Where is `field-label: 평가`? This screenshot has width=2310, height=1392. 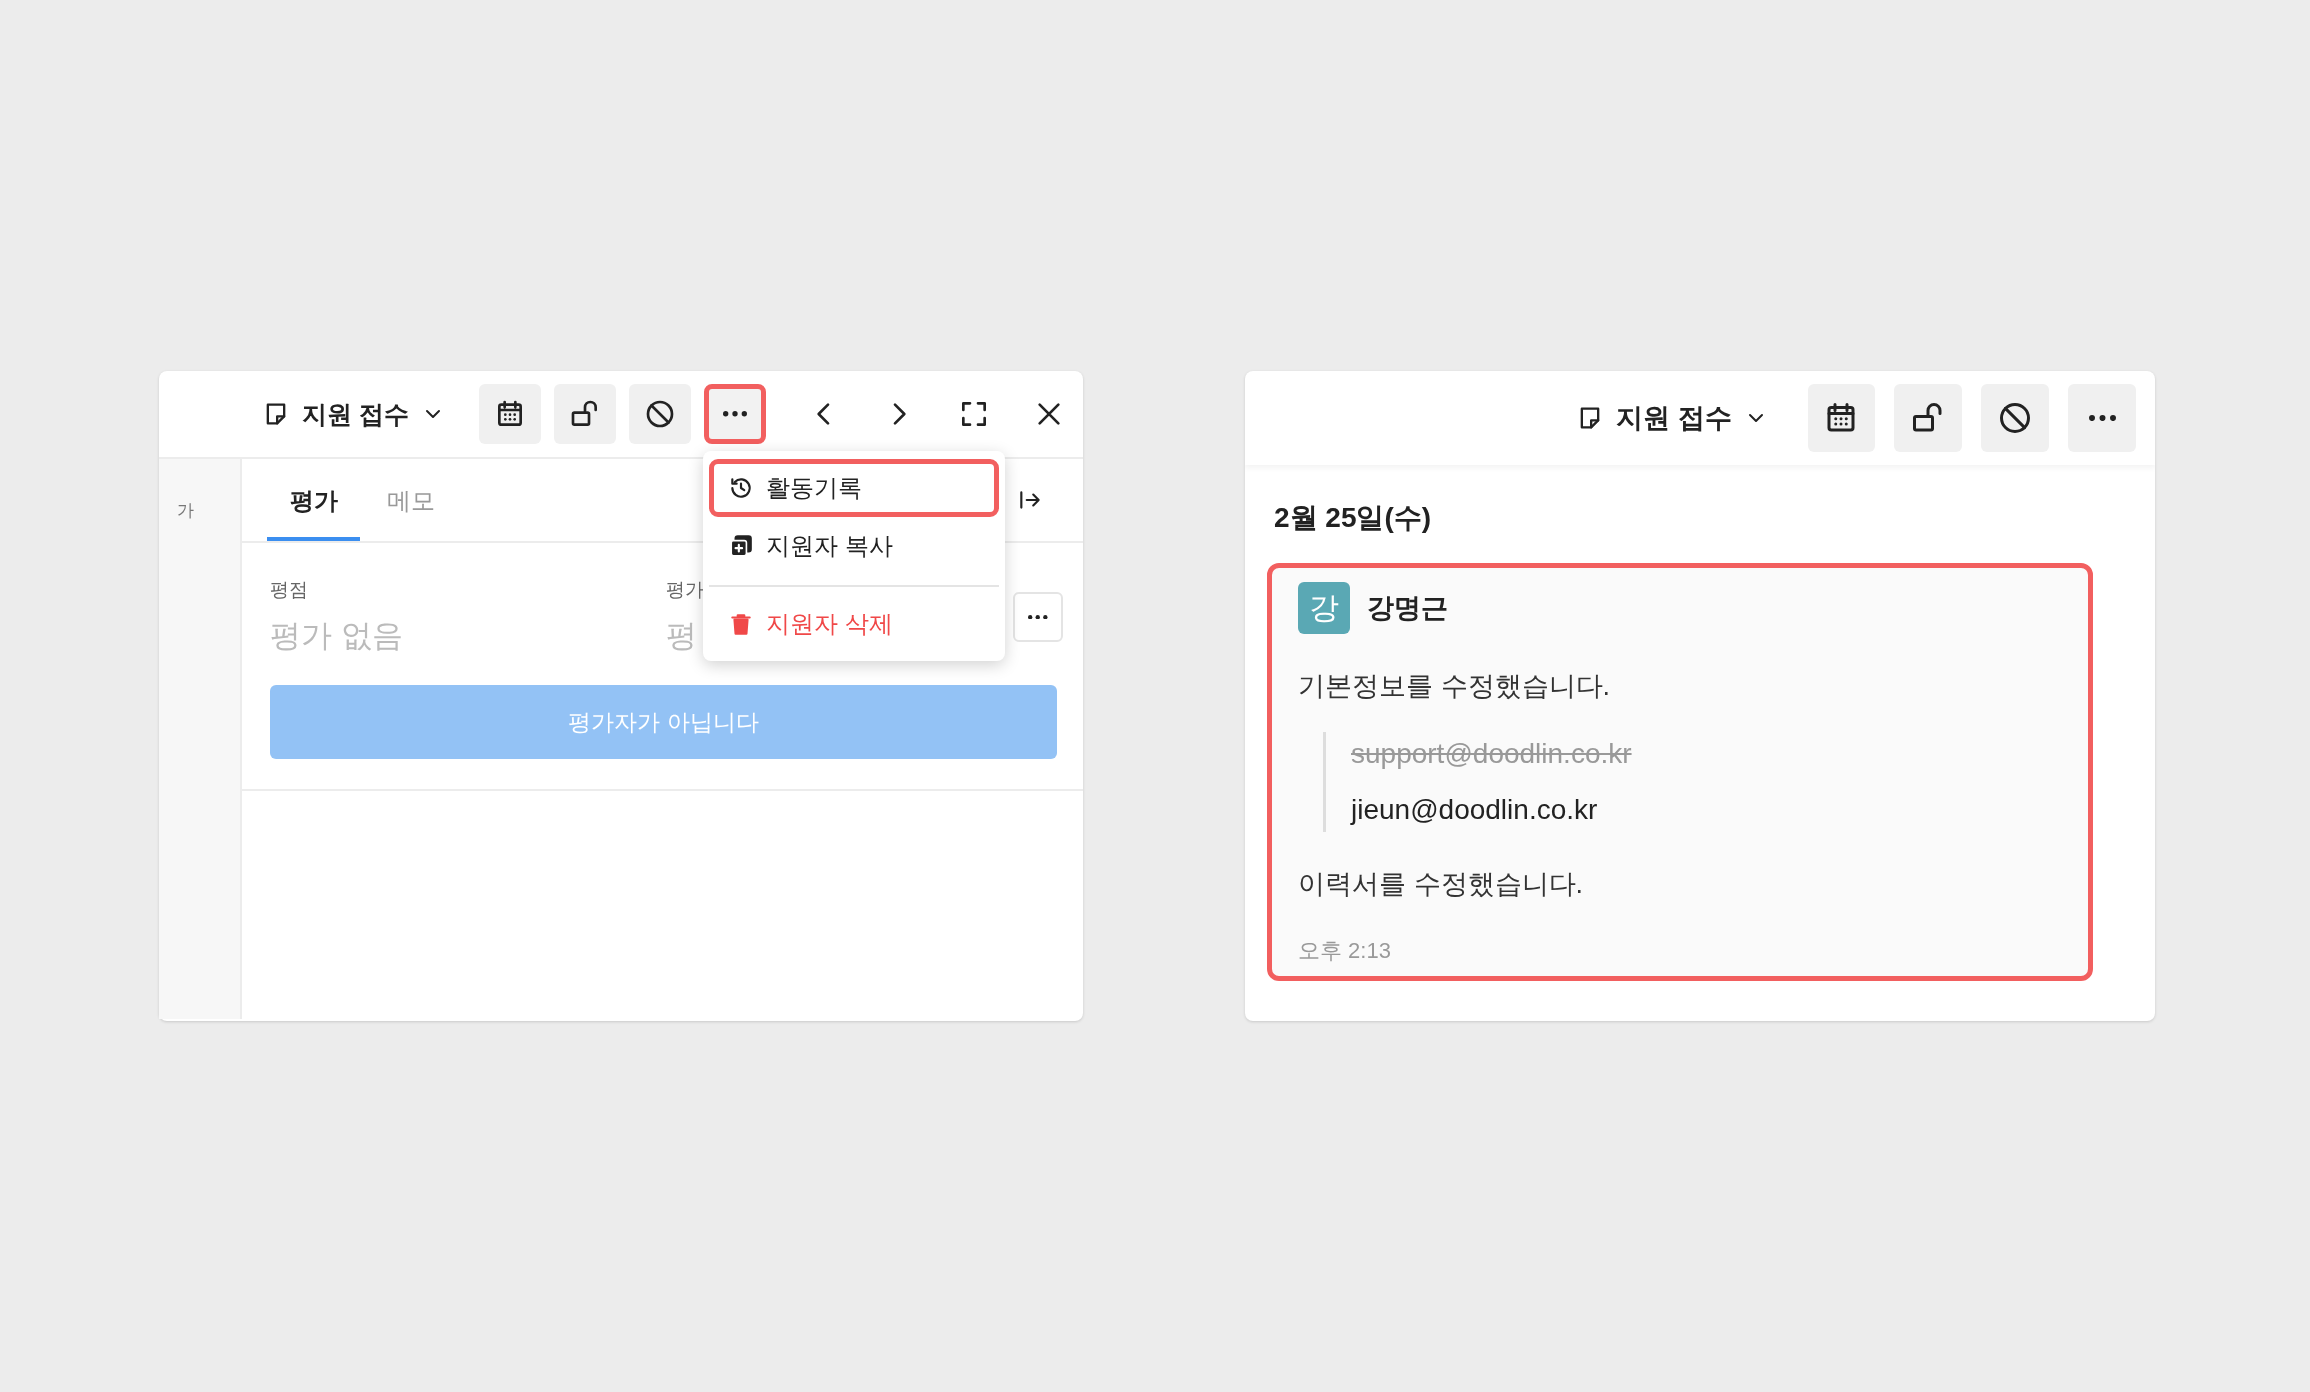
field-label: 평가 is located at coordinates (685, 590).